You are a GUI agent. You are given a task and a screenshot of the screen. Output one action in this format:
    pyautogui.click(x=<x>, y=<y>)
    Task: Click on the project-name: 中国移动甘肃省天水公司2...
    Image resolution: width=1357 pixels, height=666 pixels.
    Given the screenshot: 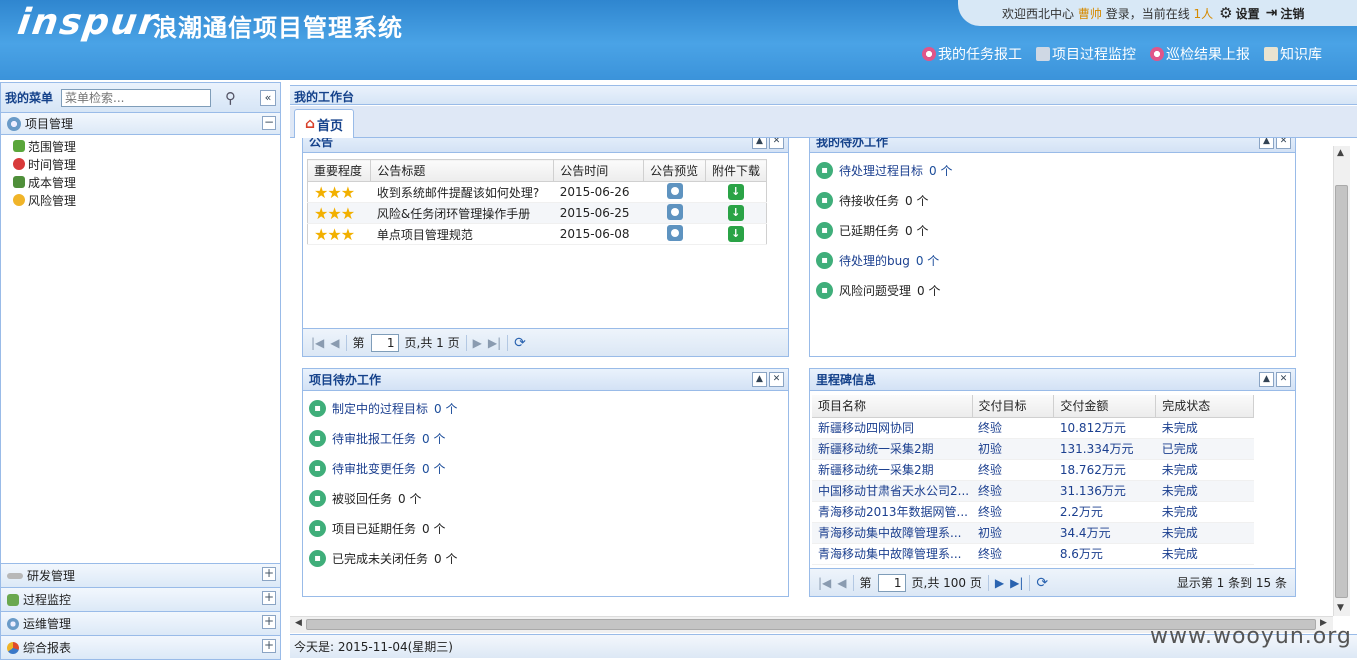 What is the action you would take?
    pyautogui.click(x=892, y=491)
    